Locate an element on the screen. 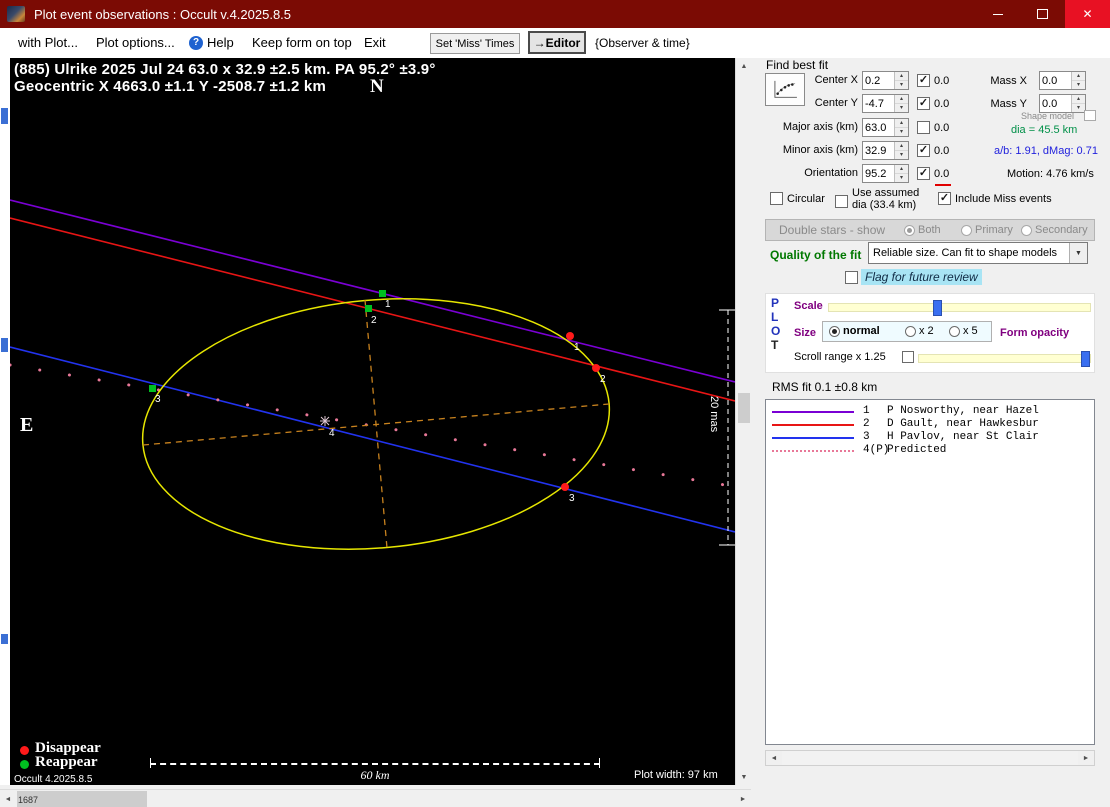 Image resolution: width=1110 pixels, height=807 pixels. mass-x-label: Mass X is located at coordinates (1008, 81).